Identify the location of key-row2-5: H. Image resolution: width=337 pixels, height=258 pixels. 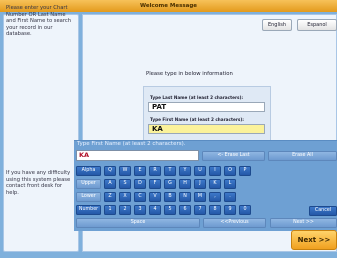
(185, 184).